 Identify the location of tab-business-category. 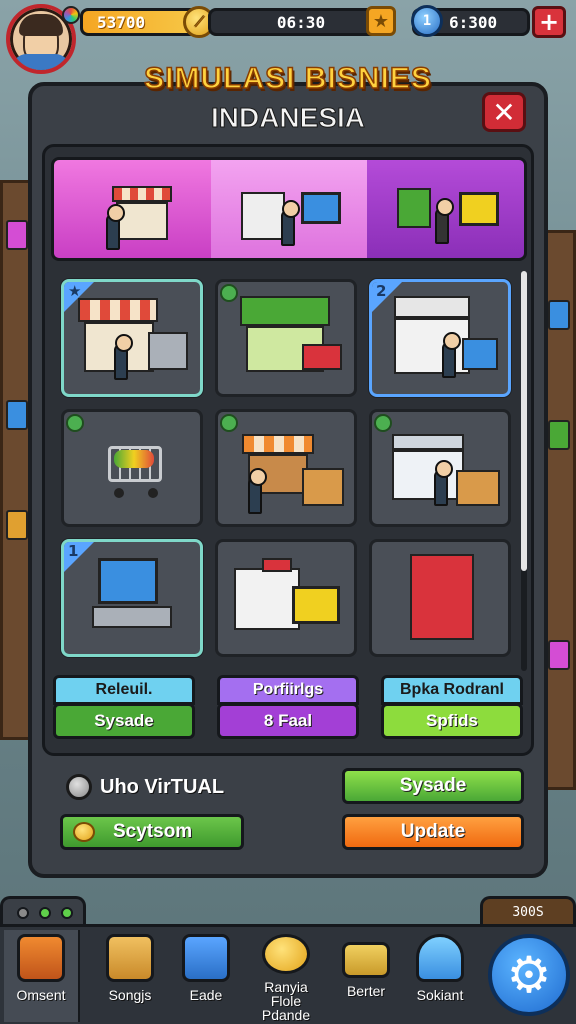
(445, 209).